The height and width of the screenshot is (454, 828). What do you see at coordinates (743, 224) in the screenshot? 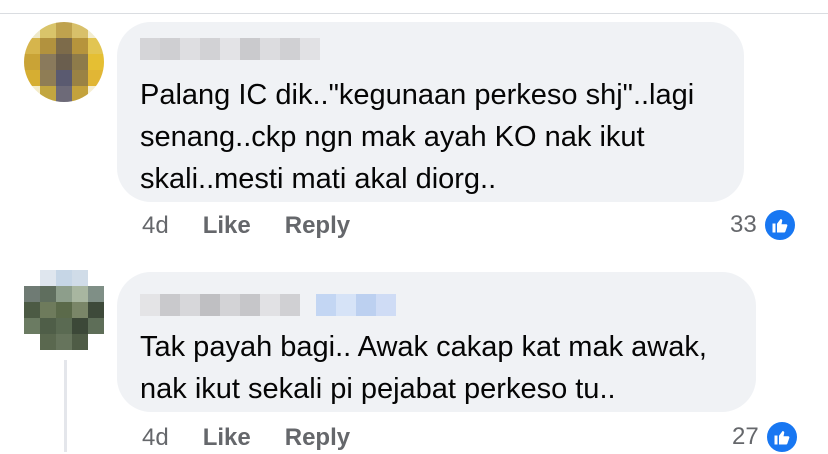
I see `reaction-count: 33` at bounding box center [743, 224].